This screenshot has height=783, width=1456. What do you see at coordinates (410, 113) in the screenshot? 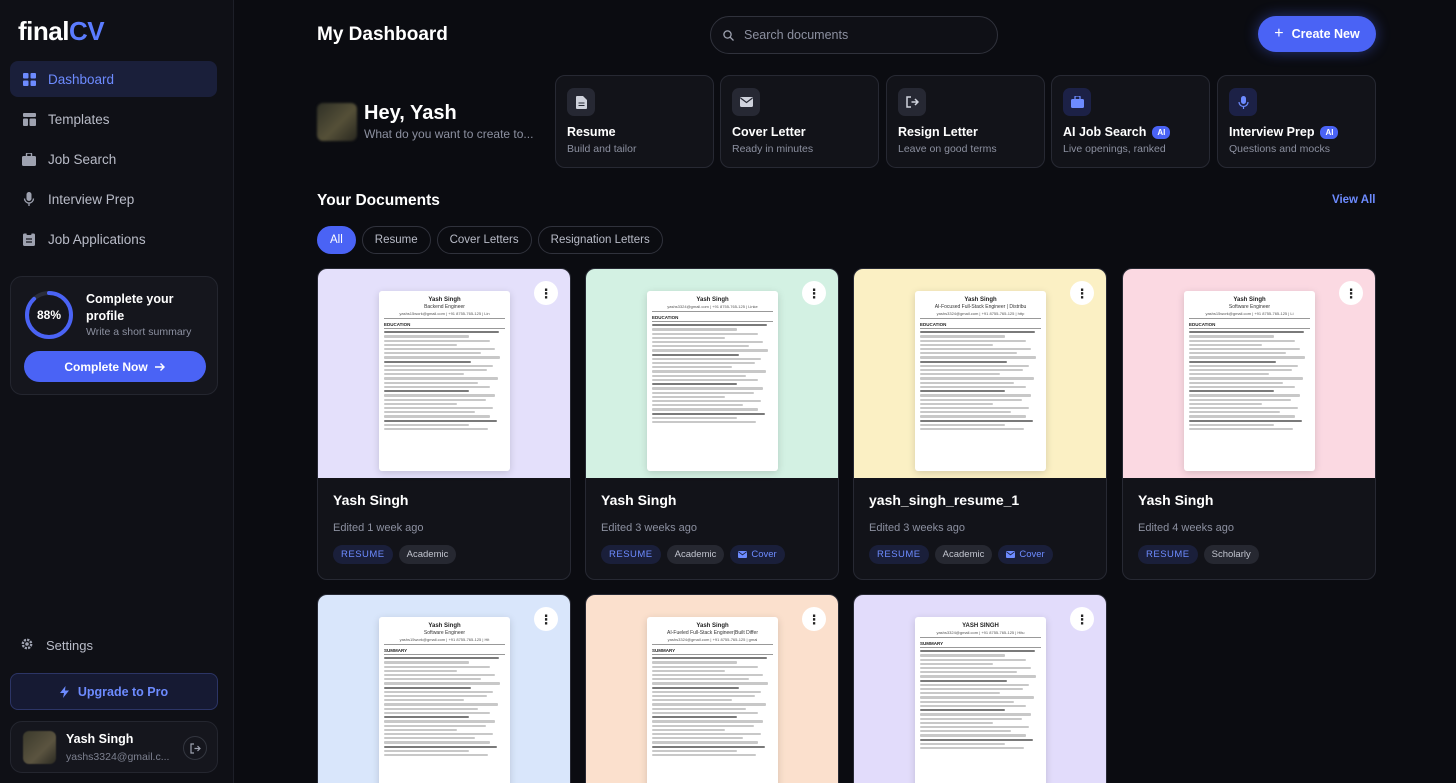
I see `greeting-title: Hey, Yash` at bounding box center [410, 113].